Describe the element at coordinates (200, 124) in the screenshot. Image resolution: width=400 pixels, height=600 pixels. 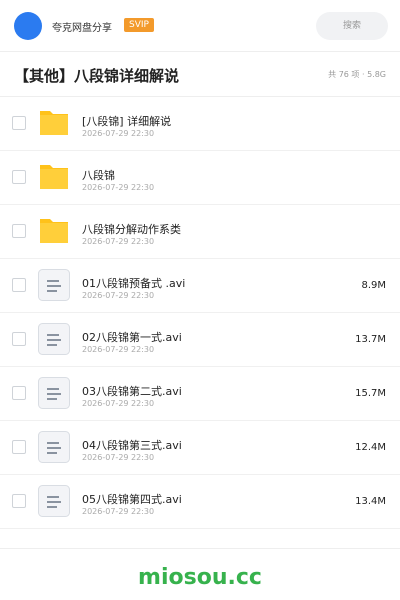
I see `file-row: [八段锦] 详细解说 2026-07-29 22:30` at that location.